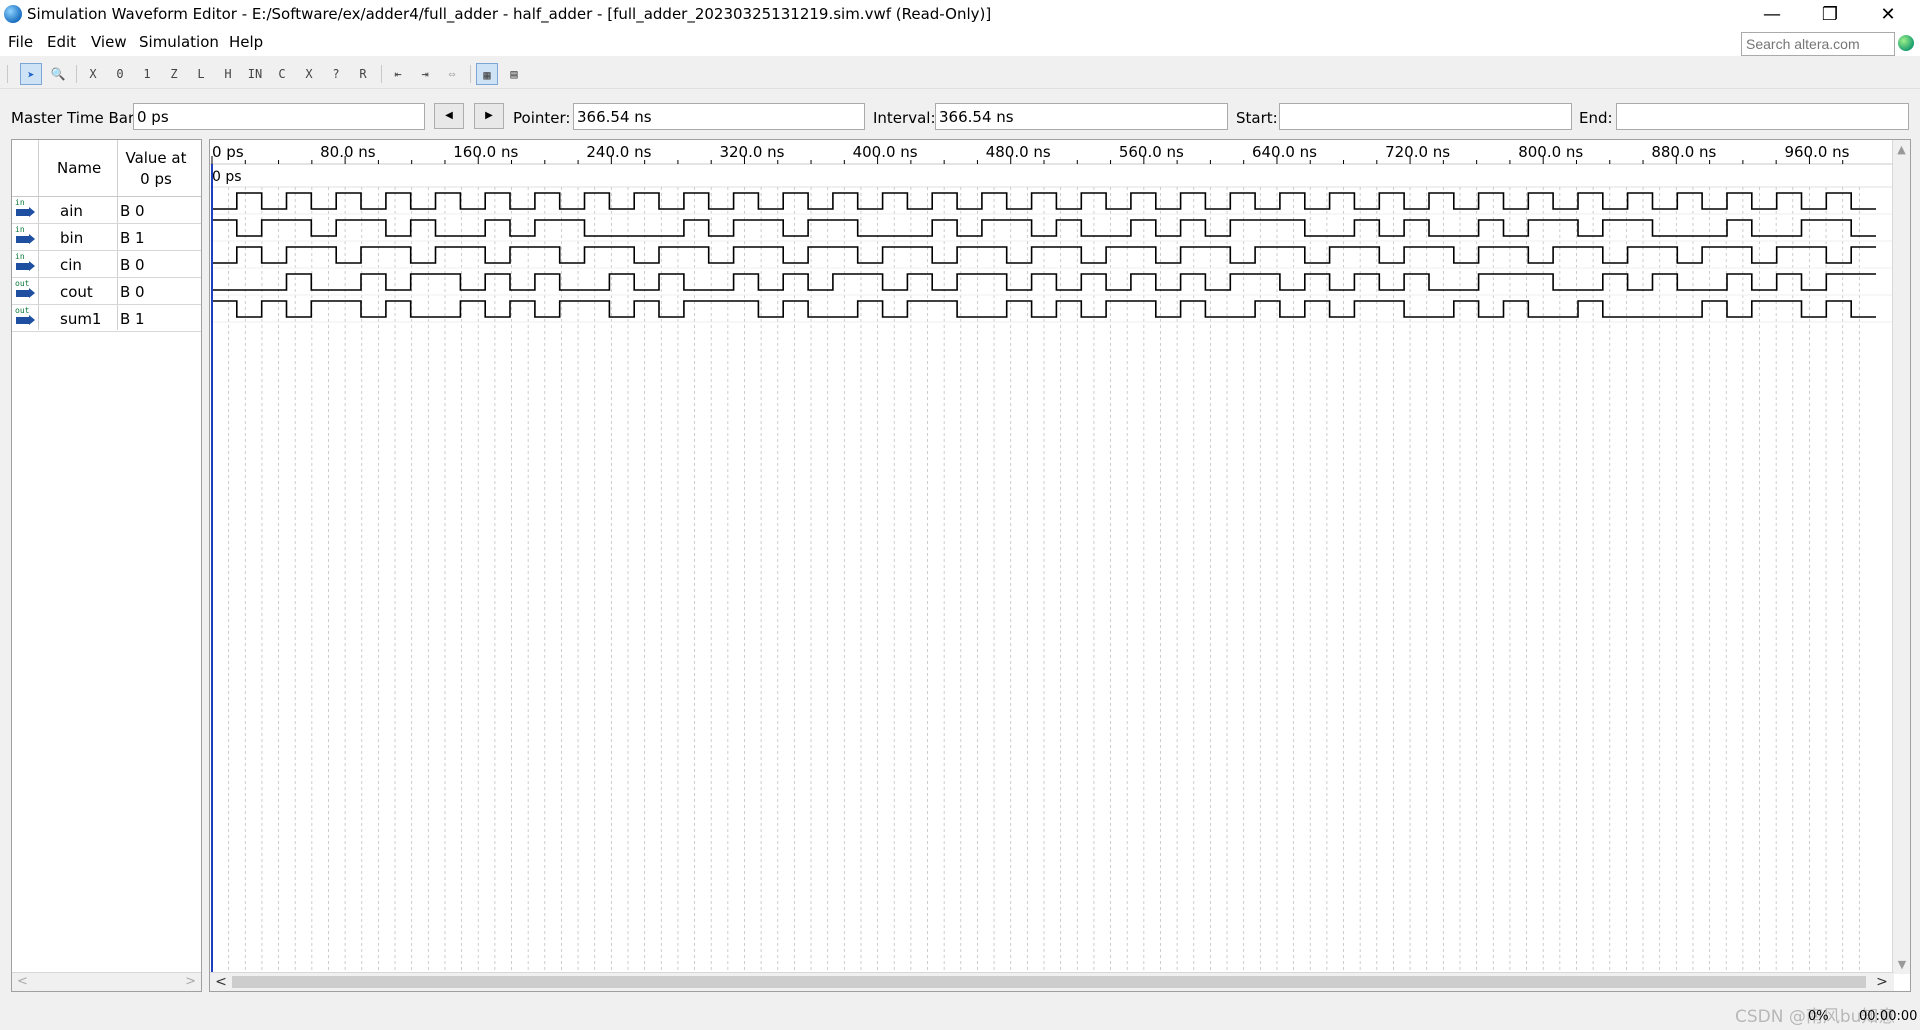 The width and height of the screenshot is (1920, 1030). What do you see at coordinates (309, 74) in the screenshot?
I see `count-value-icon: X` at bounding box center [309, 74].